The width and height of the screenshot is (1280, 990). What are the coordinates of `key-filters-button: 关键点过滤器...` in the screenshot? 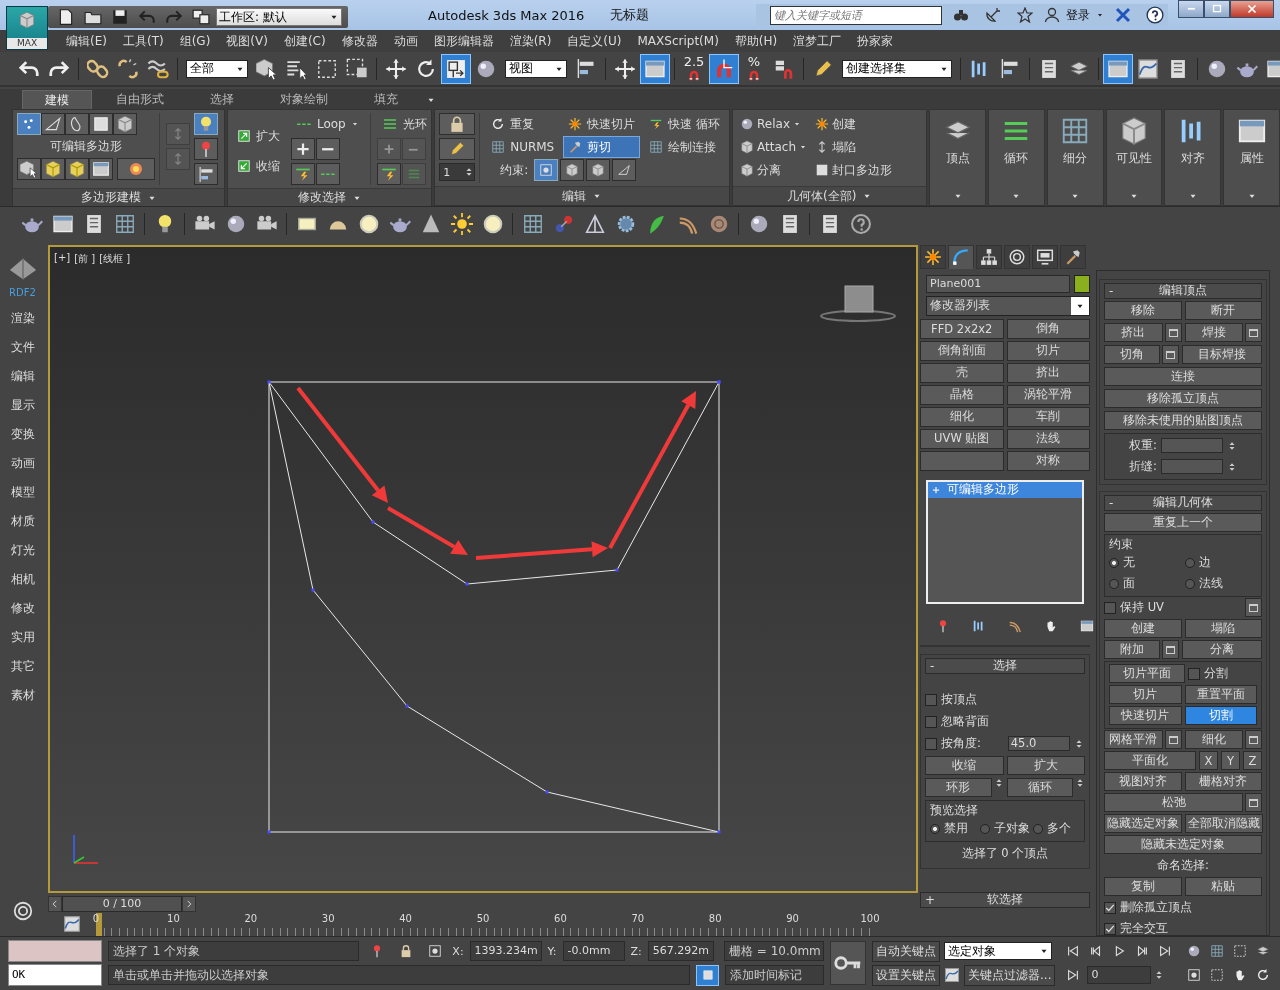 It's located at (1010, 975).